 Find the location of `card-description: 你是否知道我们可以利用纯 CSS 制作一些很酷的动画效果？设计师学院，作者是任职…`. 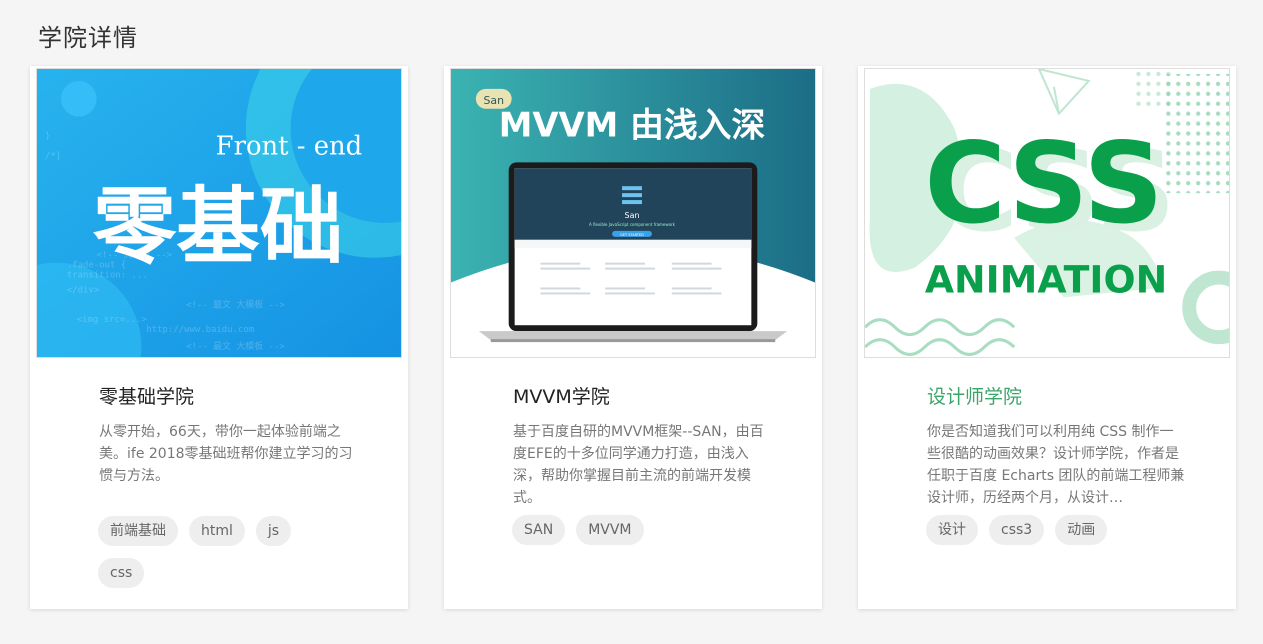

card-description: 你是否知道我们可以利用纯 CSS 制作一些很酷的动画效果？设计师学院，作者是任职… is located at coordinates (1056, 465).